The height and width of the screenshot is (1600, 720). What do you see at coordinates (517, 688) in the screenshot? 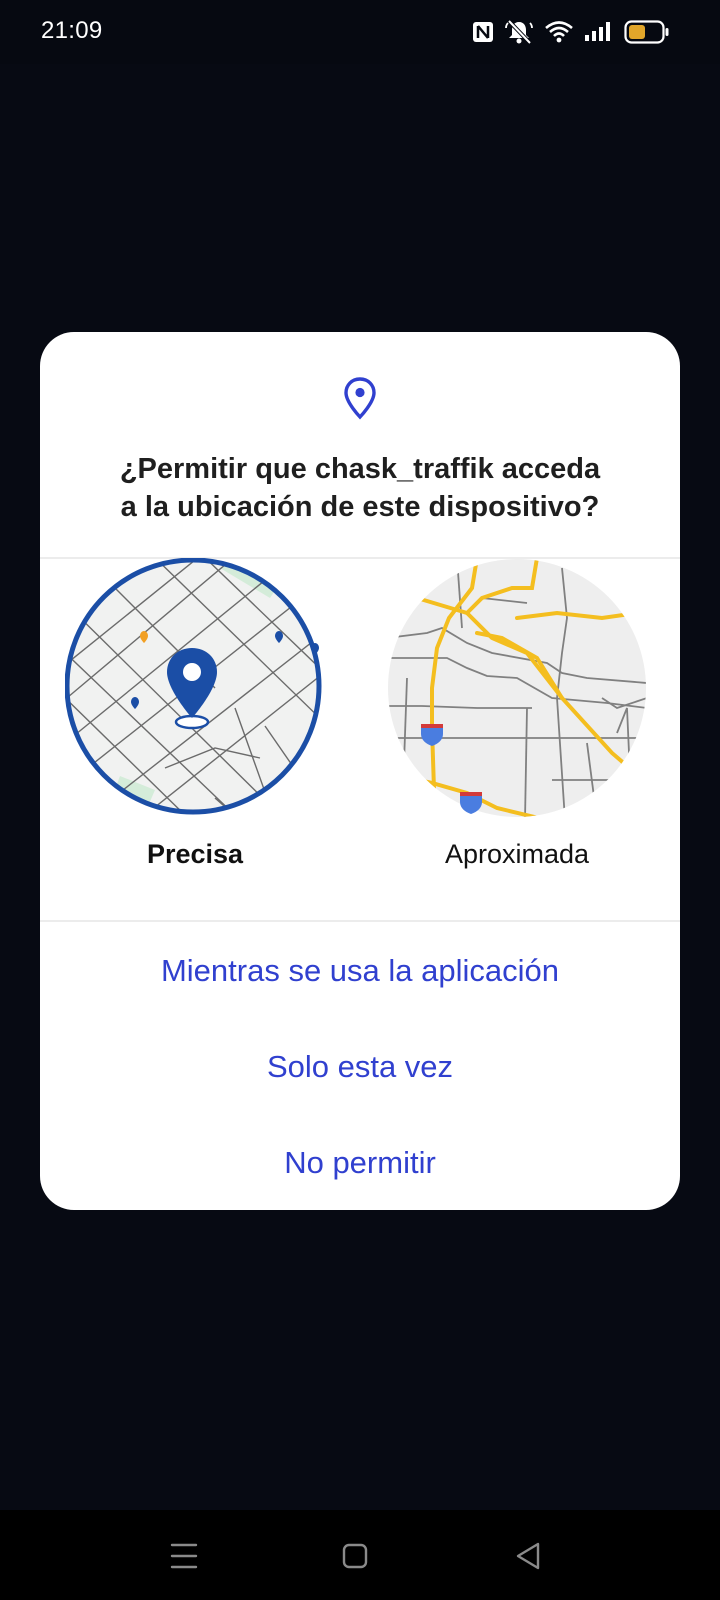
I see `approximate-map-icon` at bounding box center [517, 688].